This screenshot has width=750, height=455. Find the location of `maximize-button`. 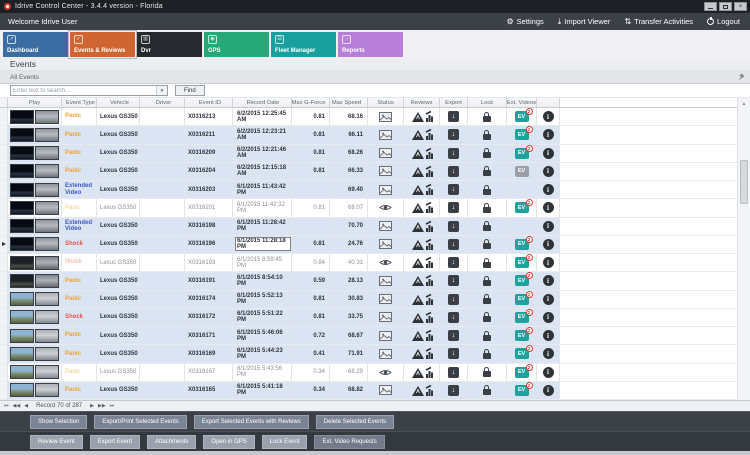

maximize-button is located at coordinates (725, 6).